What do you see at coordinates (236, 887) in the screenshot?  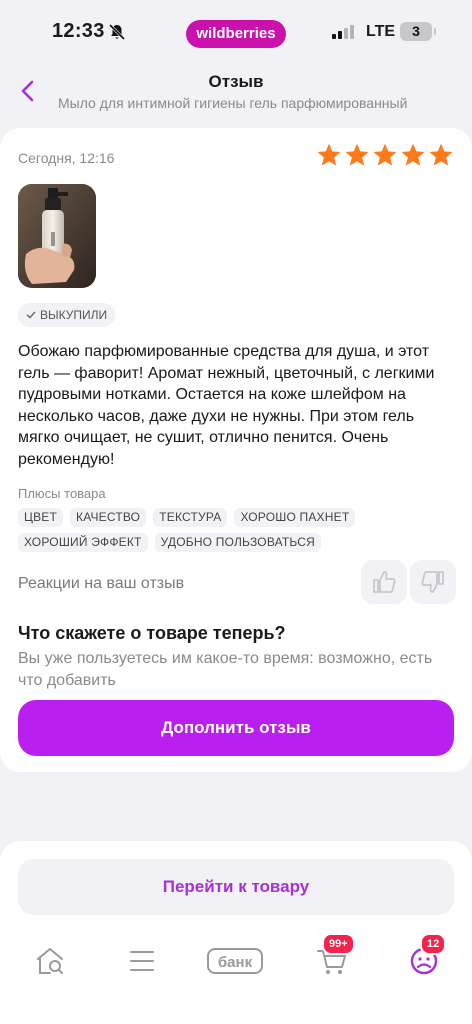 I see `go-to-product-button: Перейти к товару` at bounding box center [236, 887].